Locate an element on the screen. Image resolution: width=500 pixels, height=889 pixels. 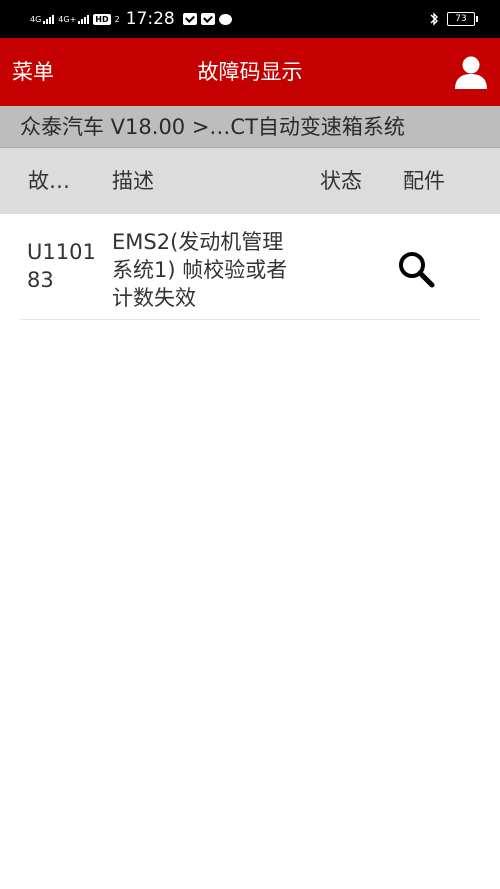
status-right: 73 is located at coordinates (453, 19).